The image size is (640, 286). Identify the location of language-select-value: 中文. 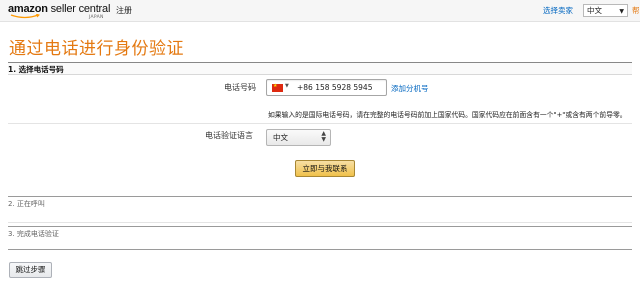
(594, 10).